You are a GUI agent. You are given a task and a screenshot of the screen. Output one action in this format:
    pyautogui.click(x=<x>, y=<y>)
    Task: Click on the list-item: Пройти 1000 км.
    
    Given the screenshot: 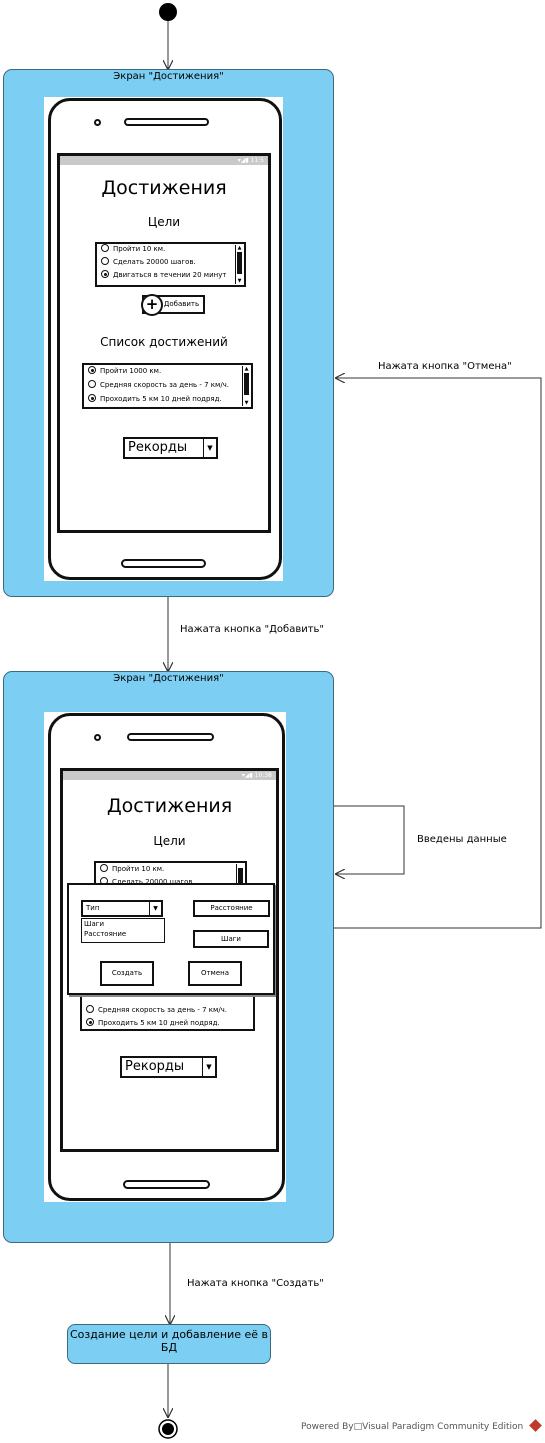 What is the action you would take?
    pyautogui.click(x=124, y=371)
    